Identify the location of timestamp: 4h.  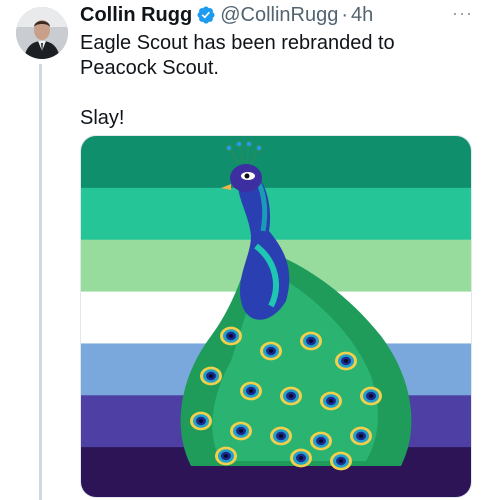
(362, 15).